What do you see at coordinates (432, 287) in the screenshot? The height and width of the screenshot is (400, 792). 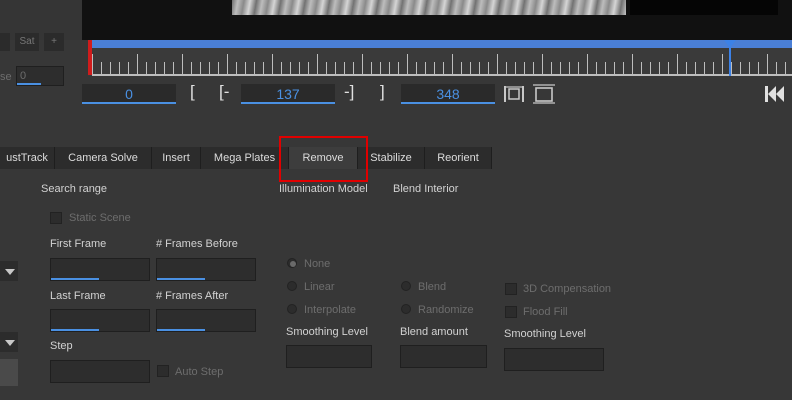 I see `blend-label: Blend` at bounding box center [432, 287].